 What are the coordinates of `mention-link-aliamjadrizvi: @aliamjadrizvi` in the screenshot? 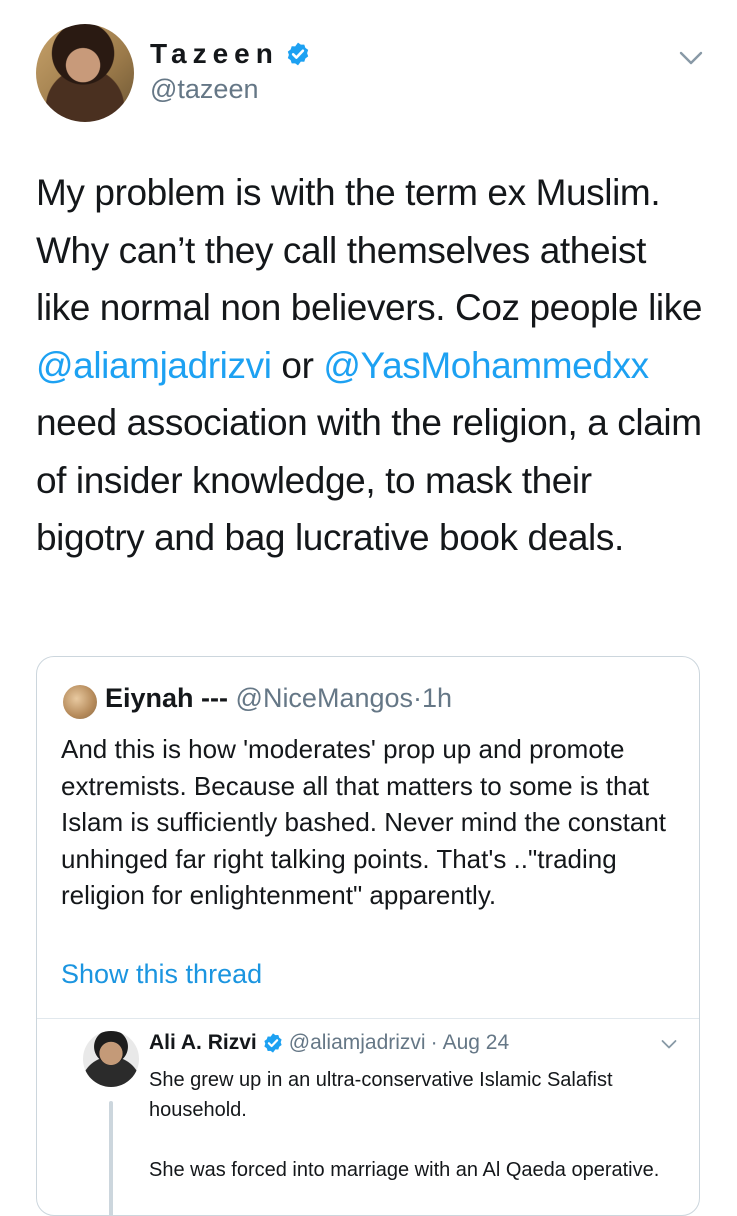 It's located at (154, 365).